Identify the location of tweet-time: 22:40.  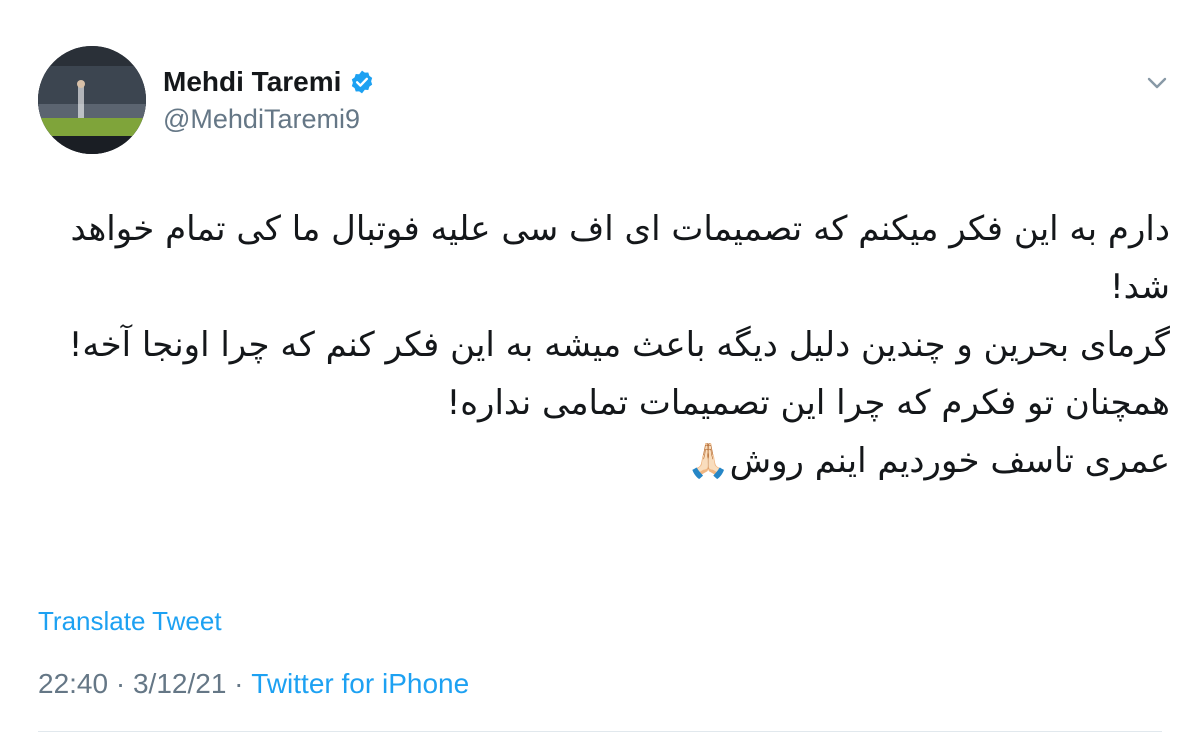
(73, 683).